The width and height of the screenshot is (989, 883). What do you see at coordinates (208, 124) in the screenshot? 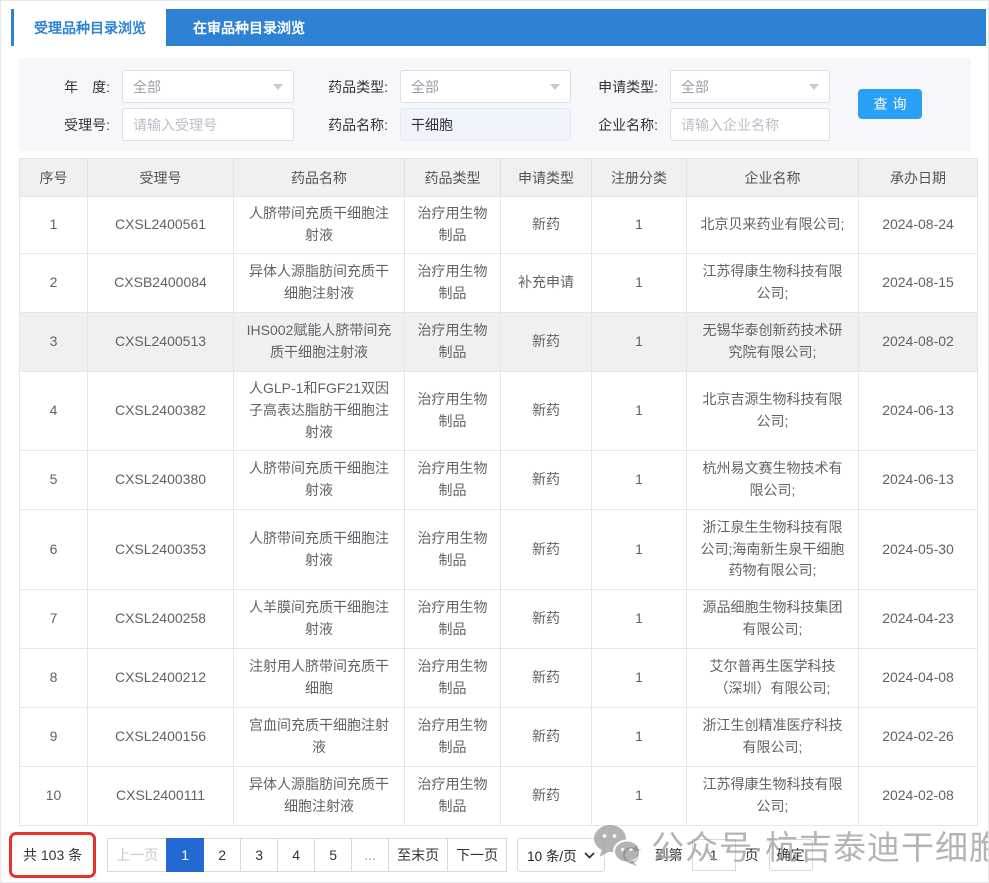
I see `accept-no-input` at bounding box center [208, 124].